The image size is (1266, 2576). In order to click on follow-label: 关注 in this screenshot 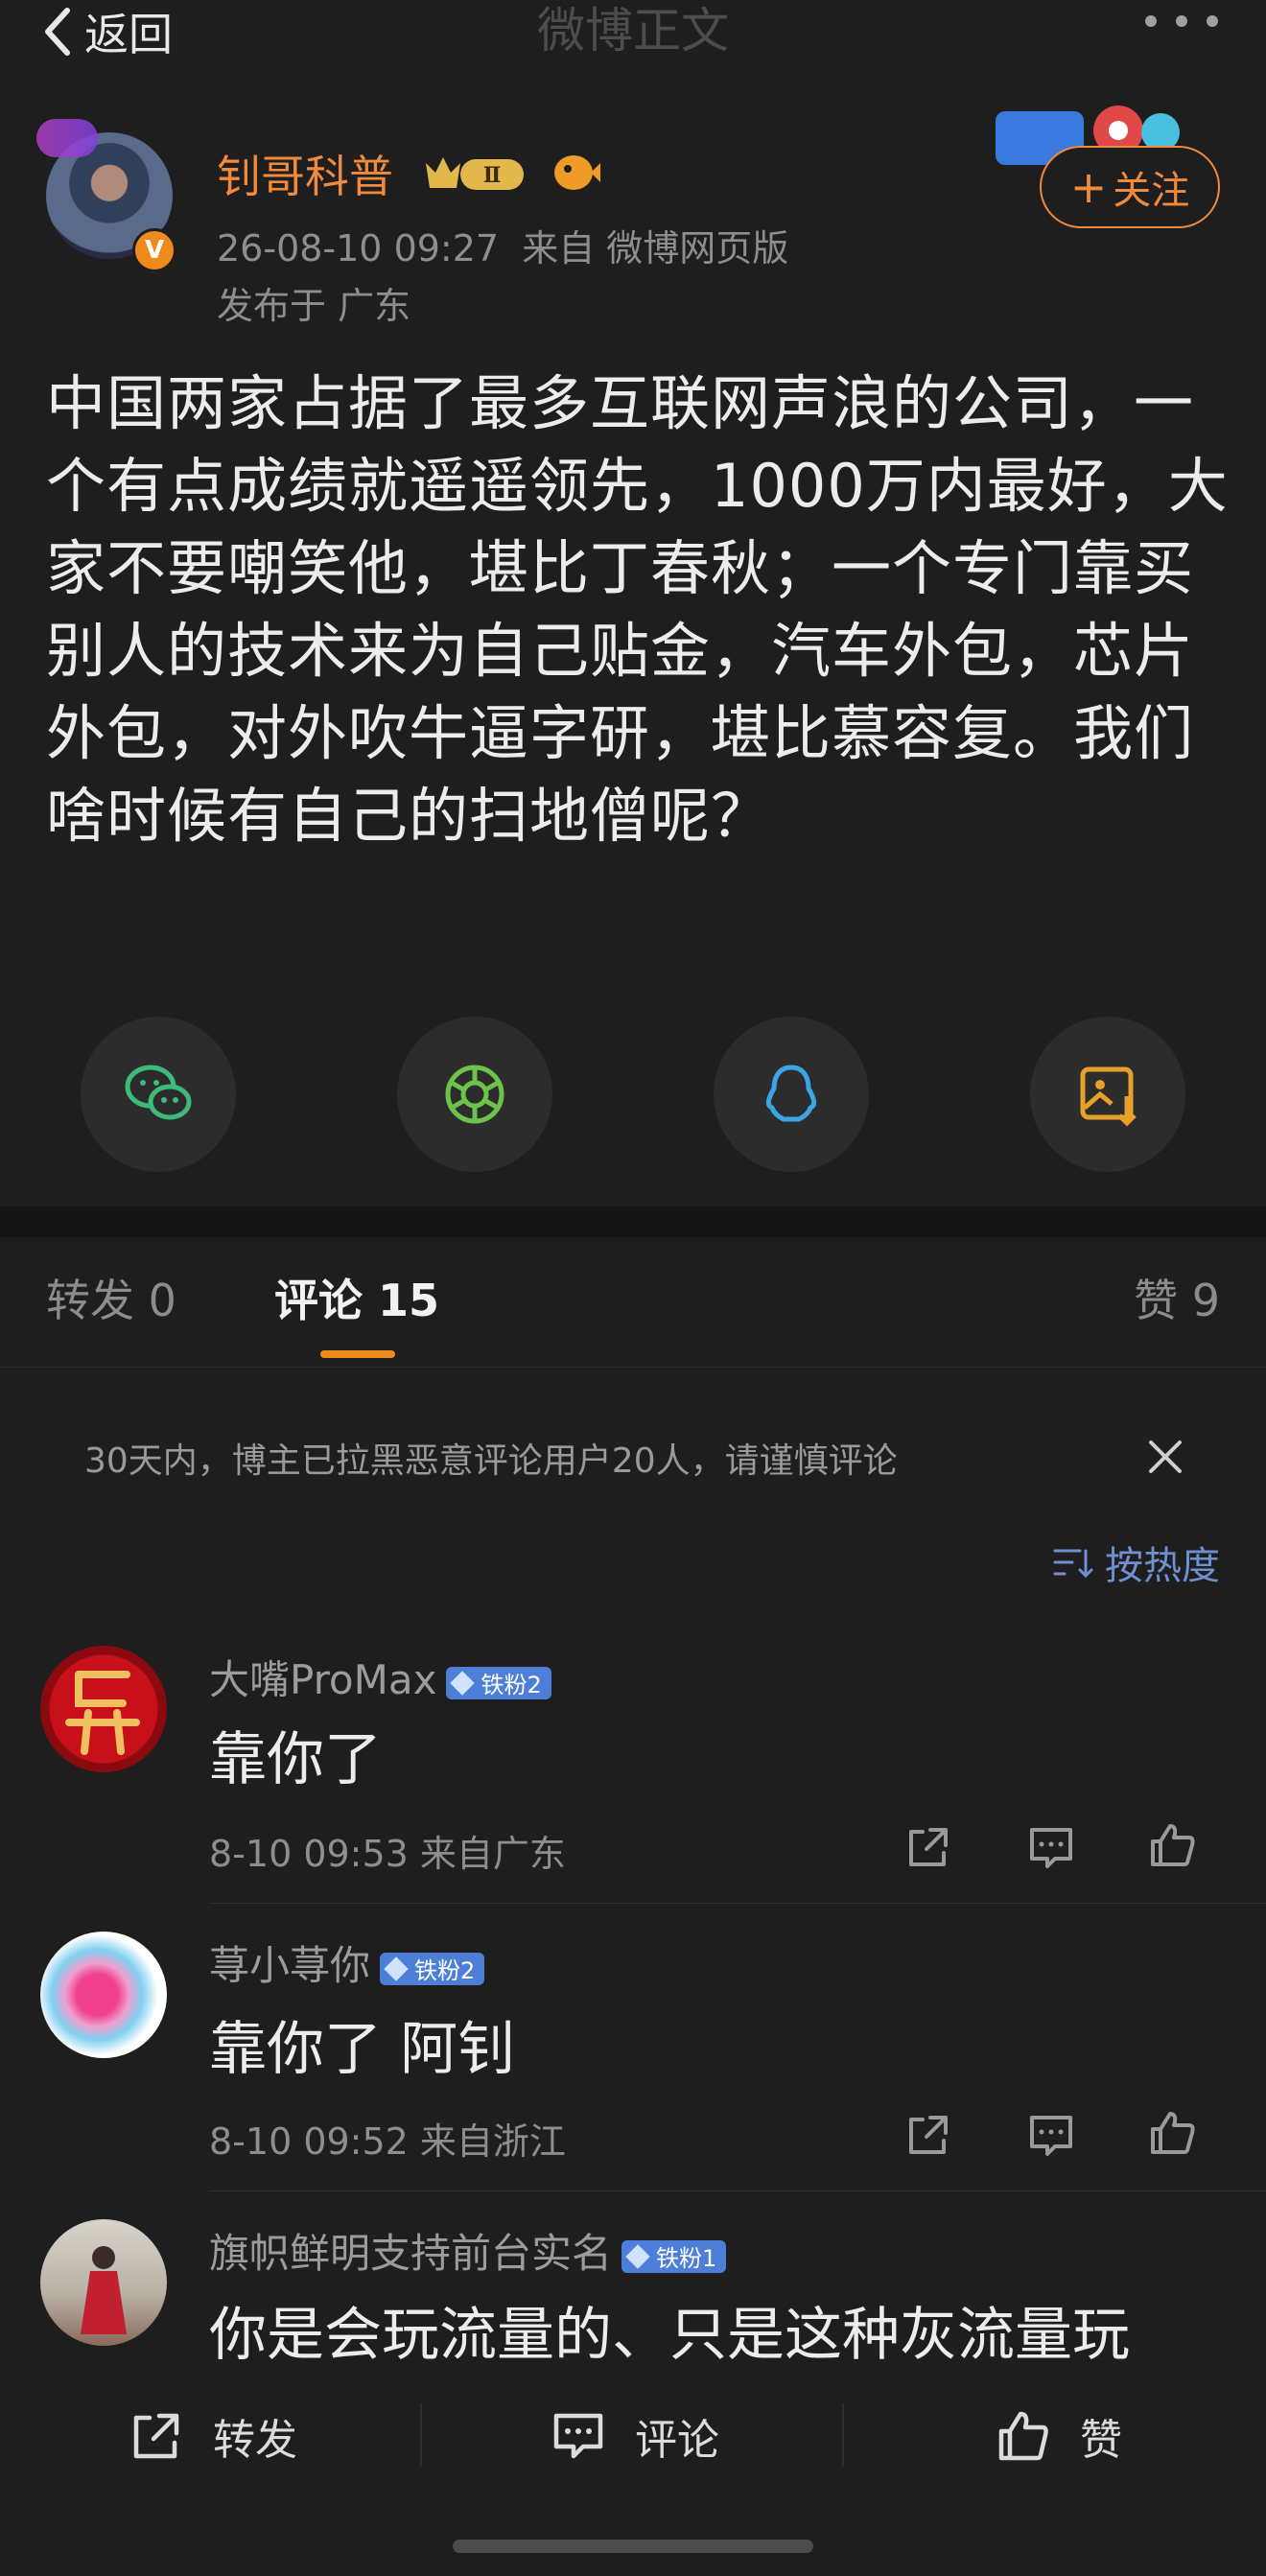, I will do `click(1151, 191)`.